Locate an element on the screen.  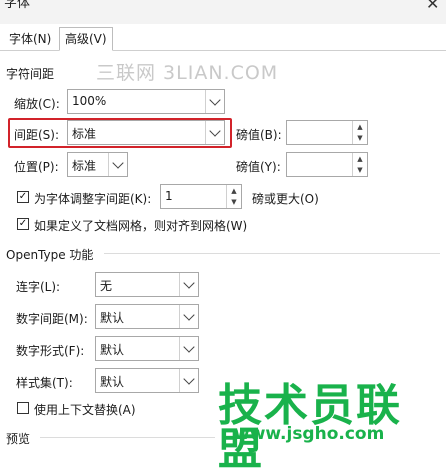
position-pt-spinner: ▲ ▼ is located at coordinates (327, 164).